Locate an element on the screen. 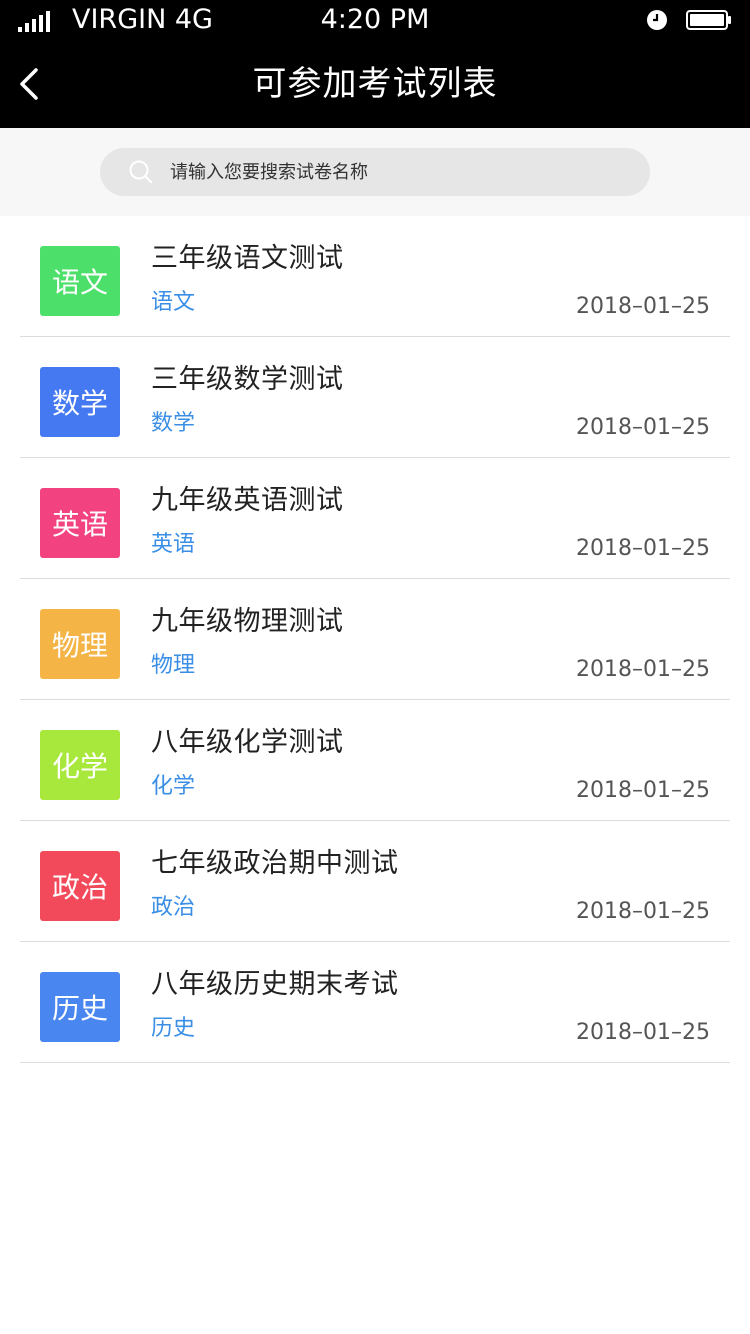  search-input is located at coordinates (400, 172).